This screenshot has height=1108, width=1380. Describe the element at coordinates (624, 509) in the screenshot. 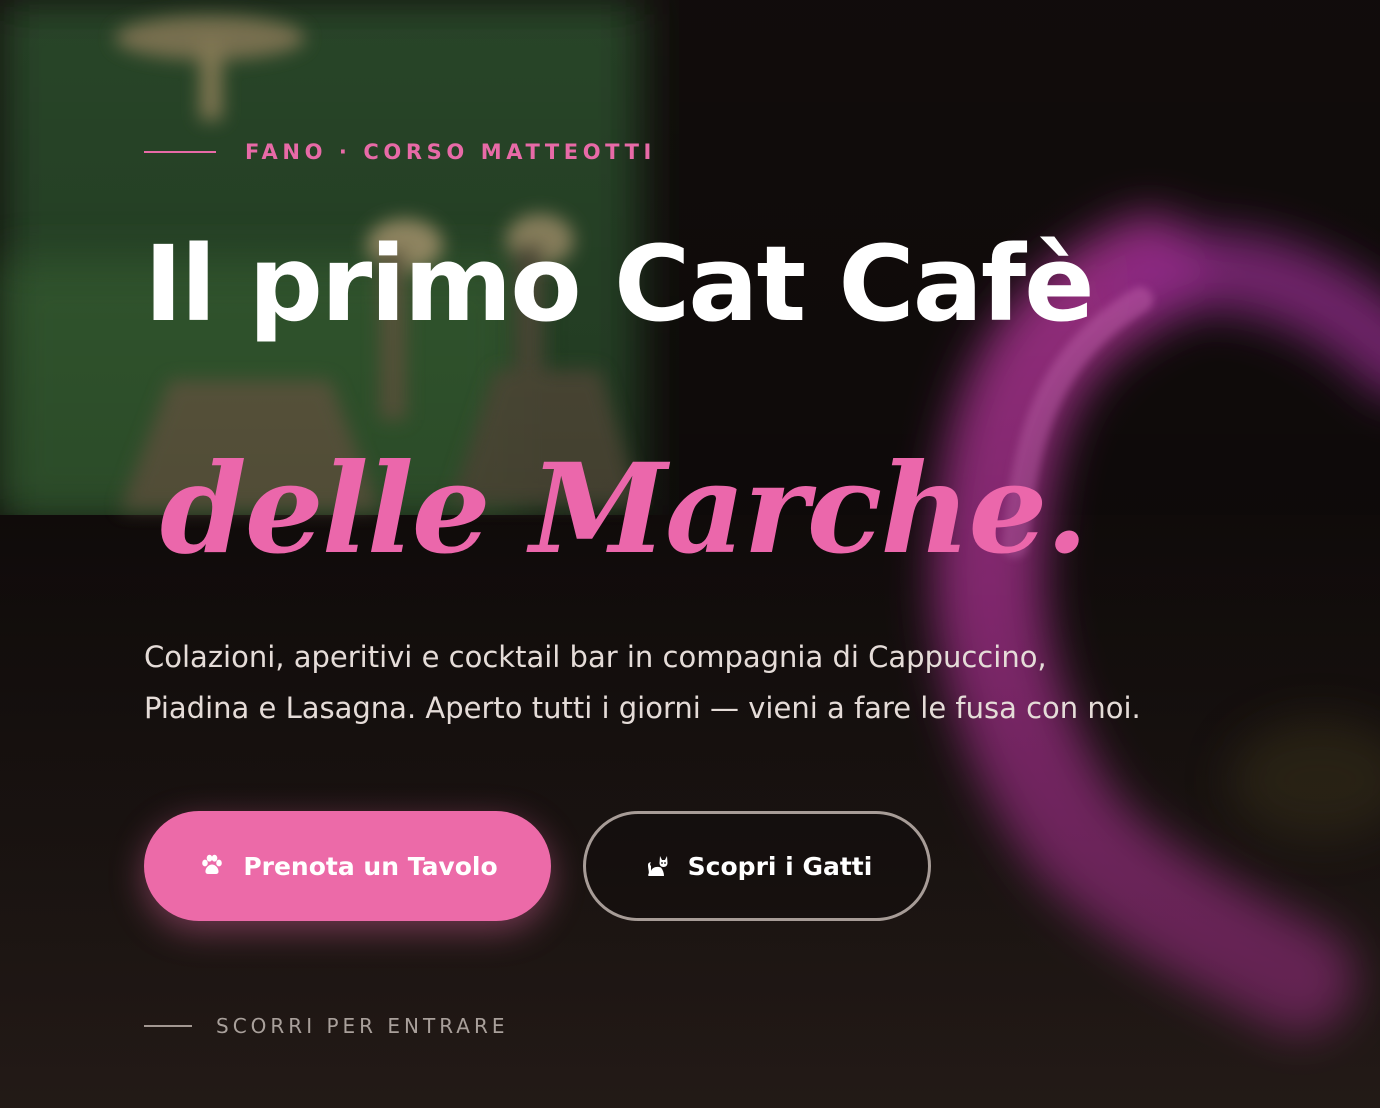

I see `hero-title-accent: delle Marche.` at that location.